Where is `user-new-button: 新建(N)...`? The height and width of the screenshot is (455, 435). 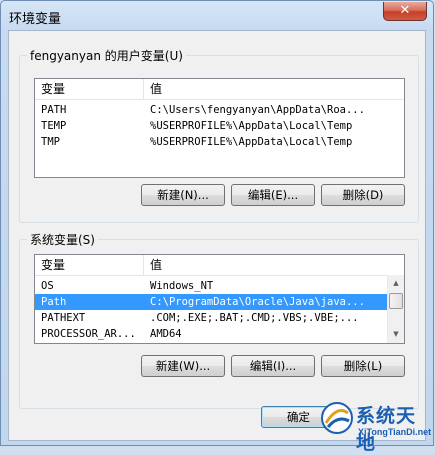 user-new-button: 新建(N)... is located at coordinates (183, 195).